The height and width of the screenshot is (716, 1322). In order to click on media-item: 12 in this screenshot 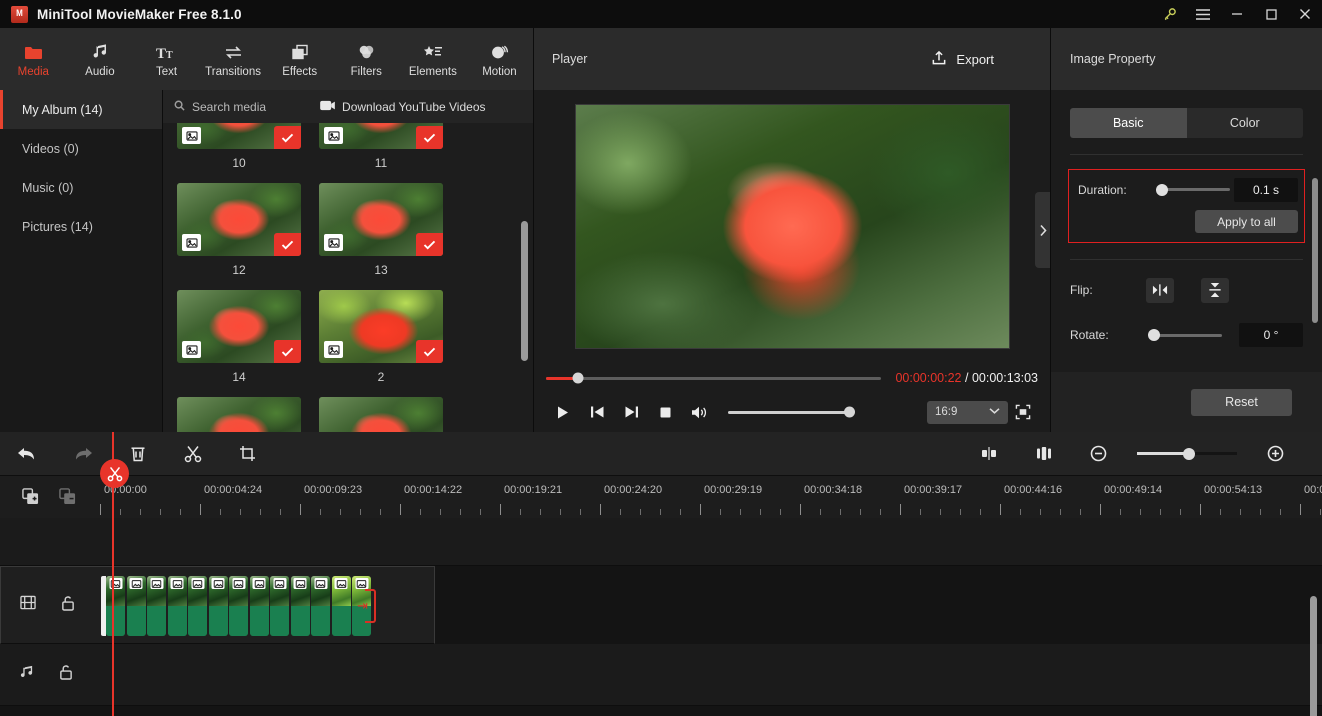, I will do `click(239, 234)`.